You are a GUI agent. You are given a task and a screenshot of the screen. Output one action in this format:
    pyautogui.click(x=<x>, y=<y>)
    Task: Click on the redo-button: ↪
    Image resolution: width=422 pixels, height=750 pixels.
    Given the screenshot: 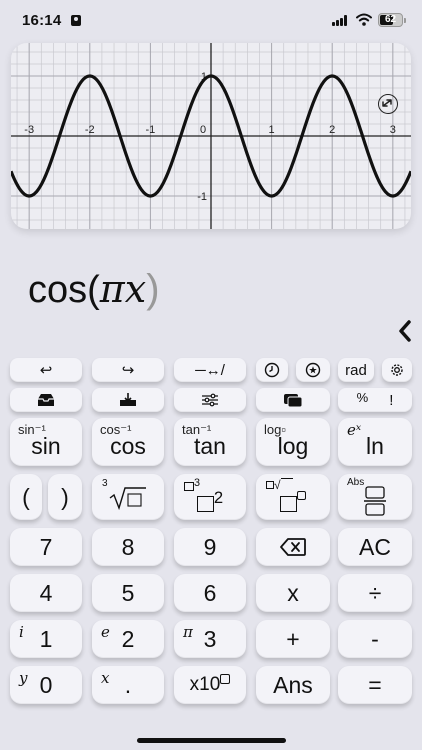 What is the action you would take?
    pyautogui.click(x=128, y=370)
    